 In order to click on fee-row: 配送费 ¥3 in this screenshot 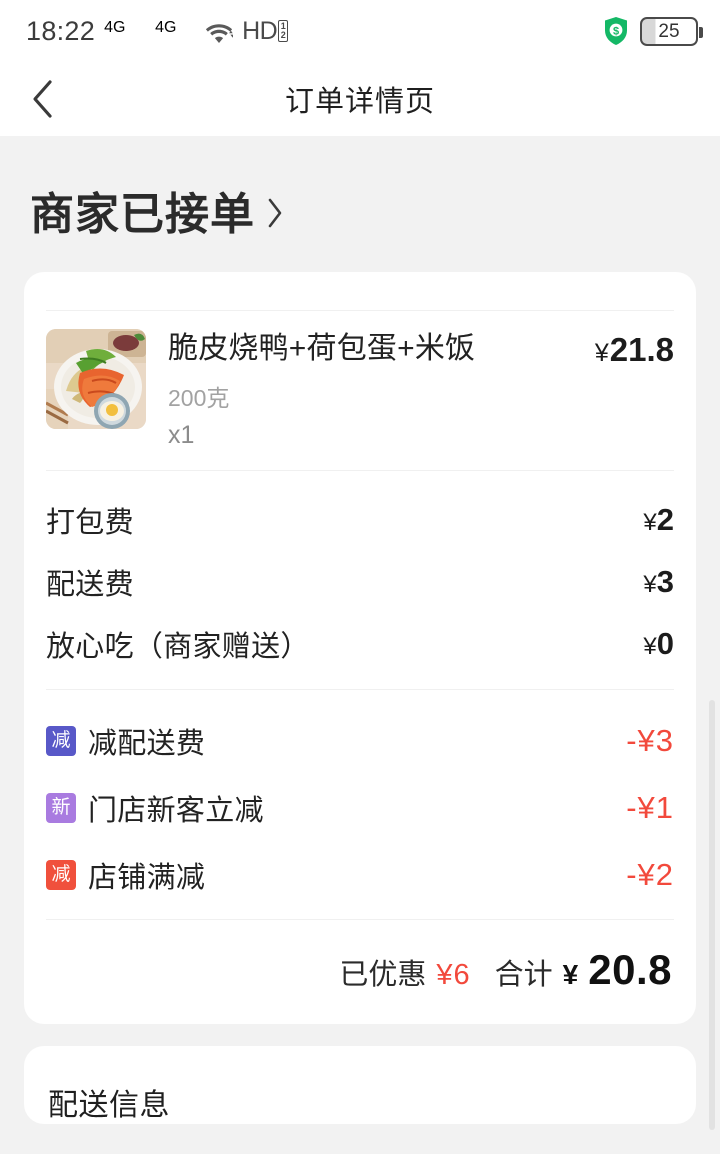, I will do `click(360, 582)`.